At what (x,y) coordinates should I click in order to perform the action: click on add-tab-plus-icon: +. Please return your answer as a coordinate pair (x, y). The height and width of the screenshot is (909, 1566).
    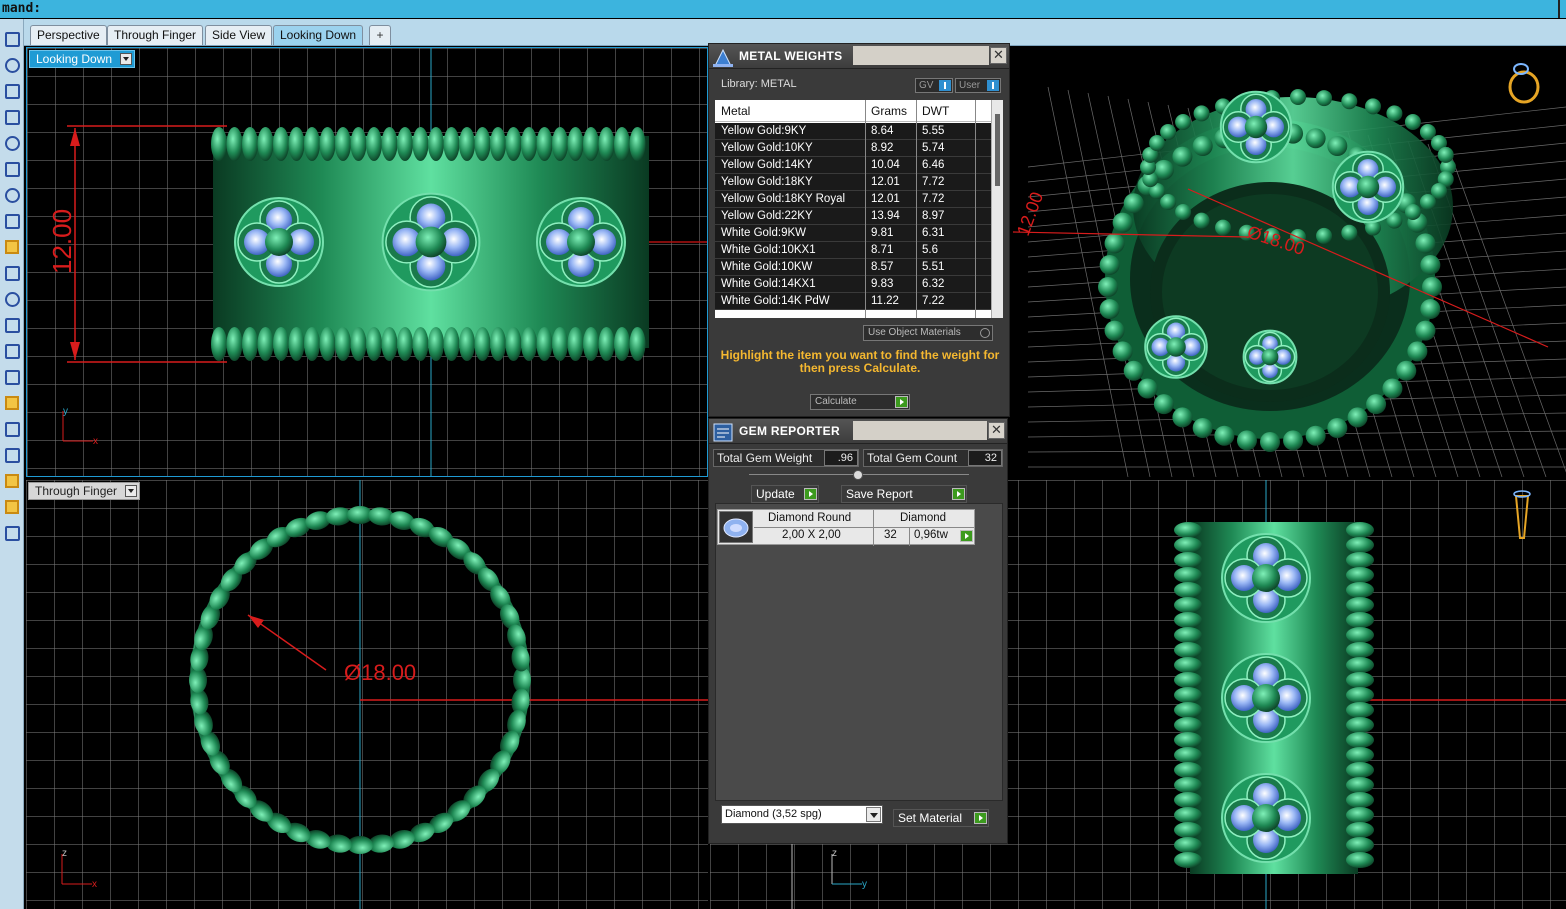
    Looking at the image, I should click on (380, 35).